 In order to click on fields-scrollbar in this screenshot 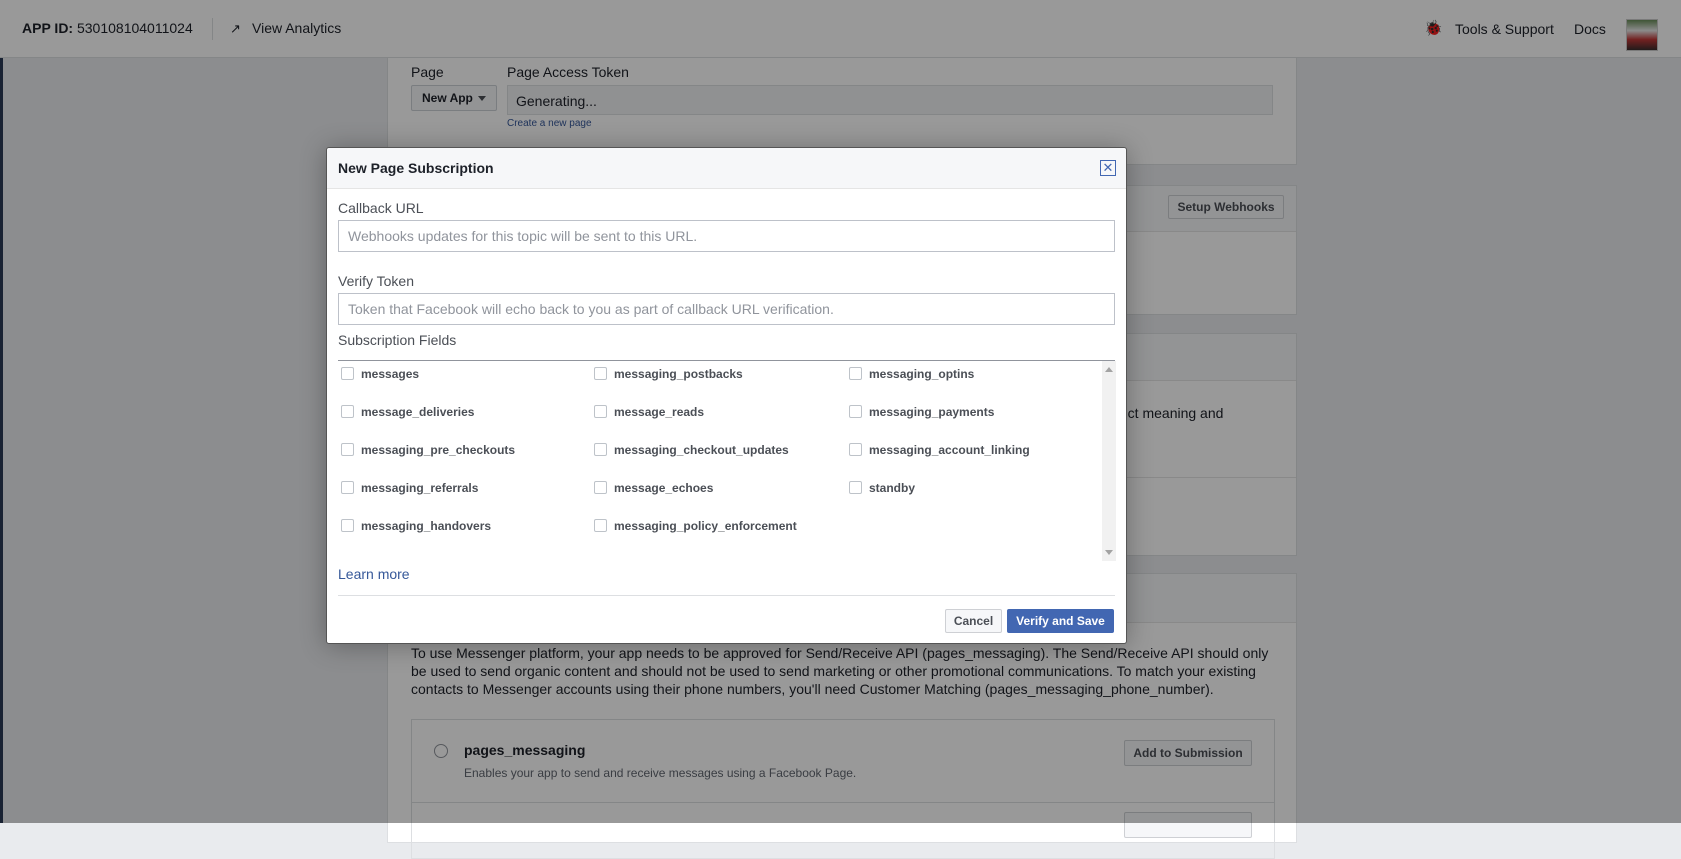, I will do `click(1109, 461)`.